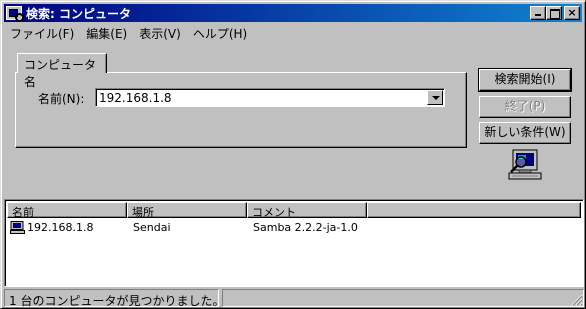 The height and width of the screenshot is (309, 586). Describe the element at coordinates (67, 210) in the screenshot. I see `column-header-name: 名前` at that location.